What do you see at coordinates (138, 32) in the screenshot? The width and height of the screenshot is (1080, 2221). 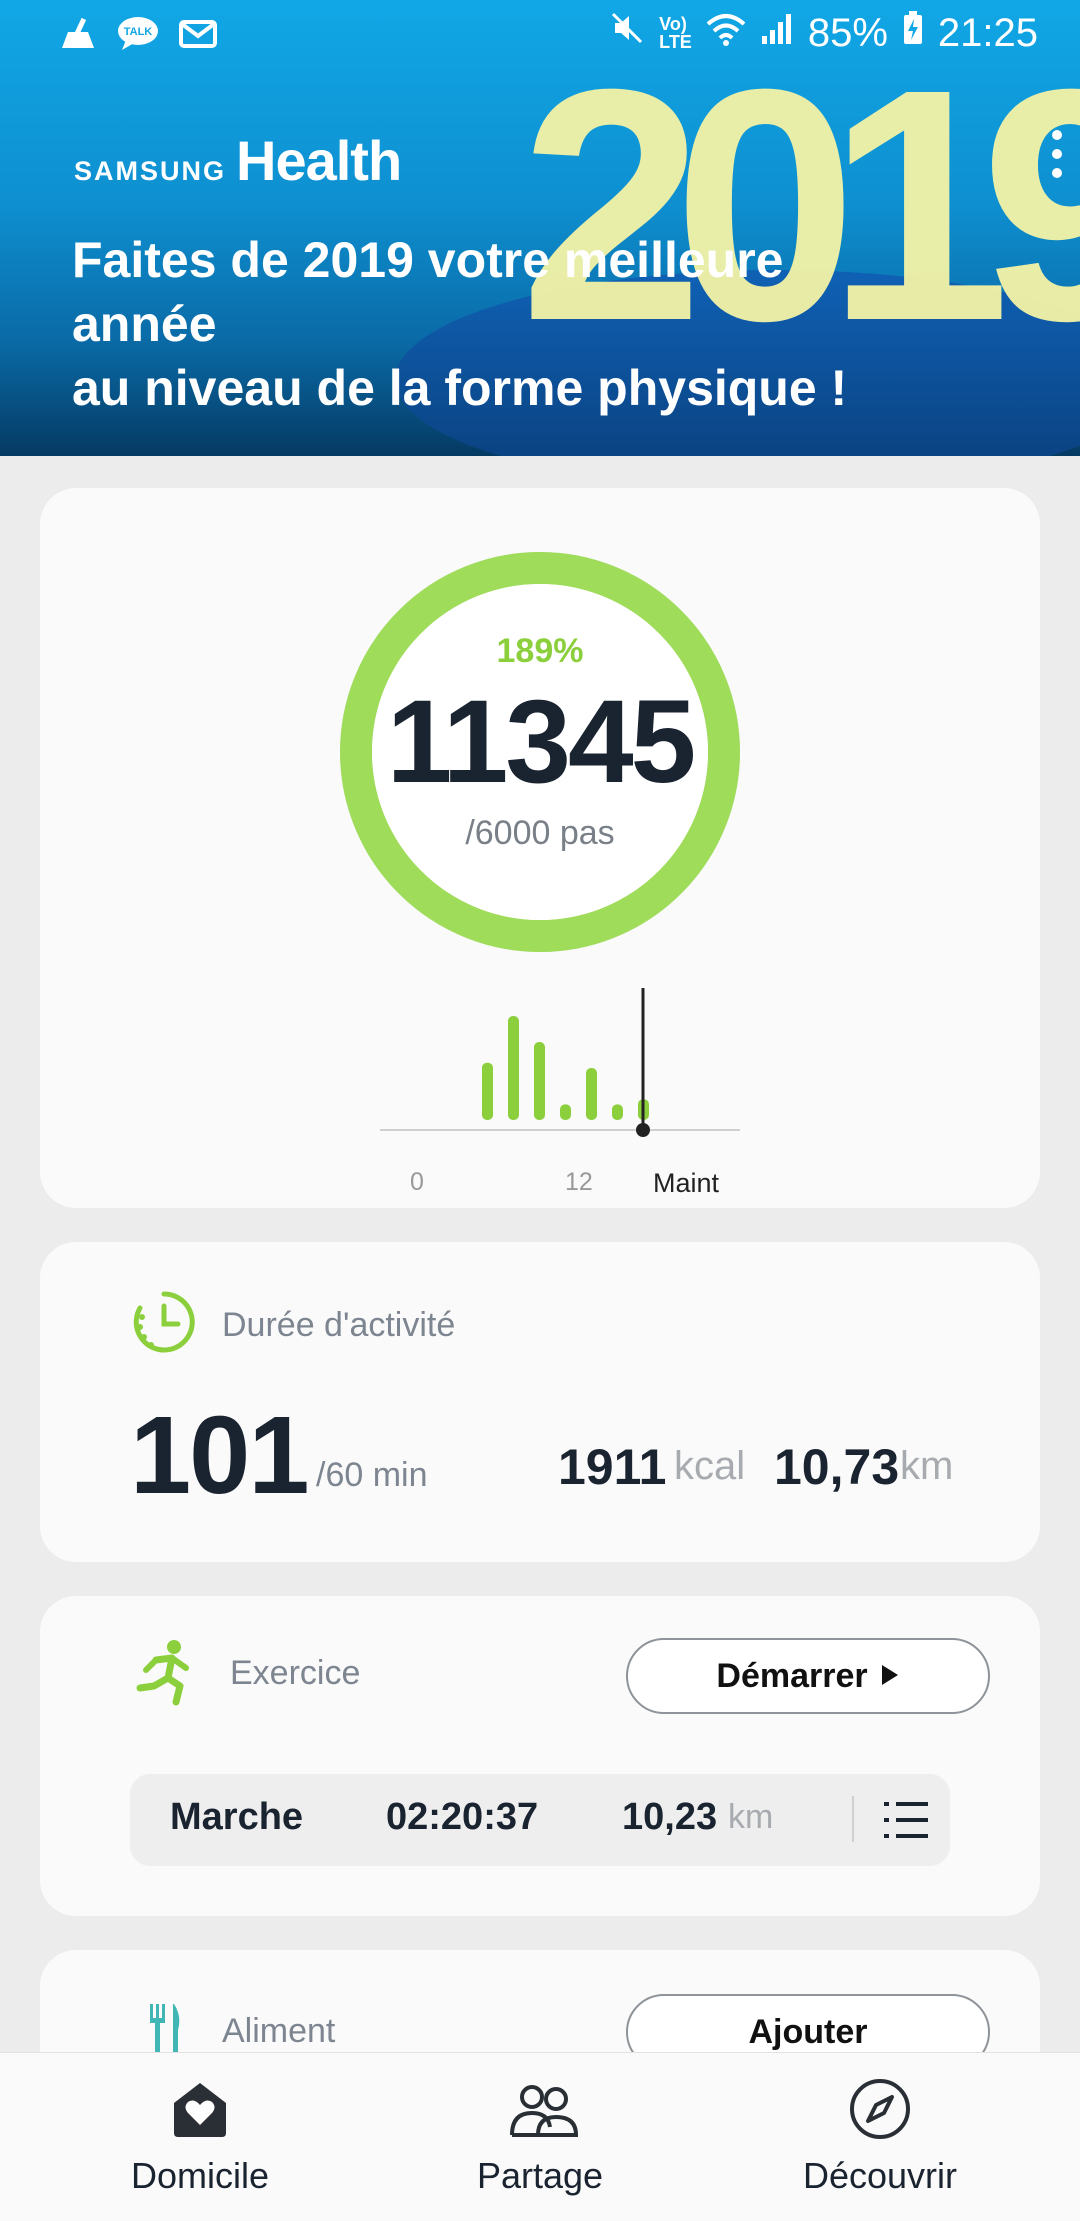 I see `svg-text: TALK` at bounding box center [138, 32].